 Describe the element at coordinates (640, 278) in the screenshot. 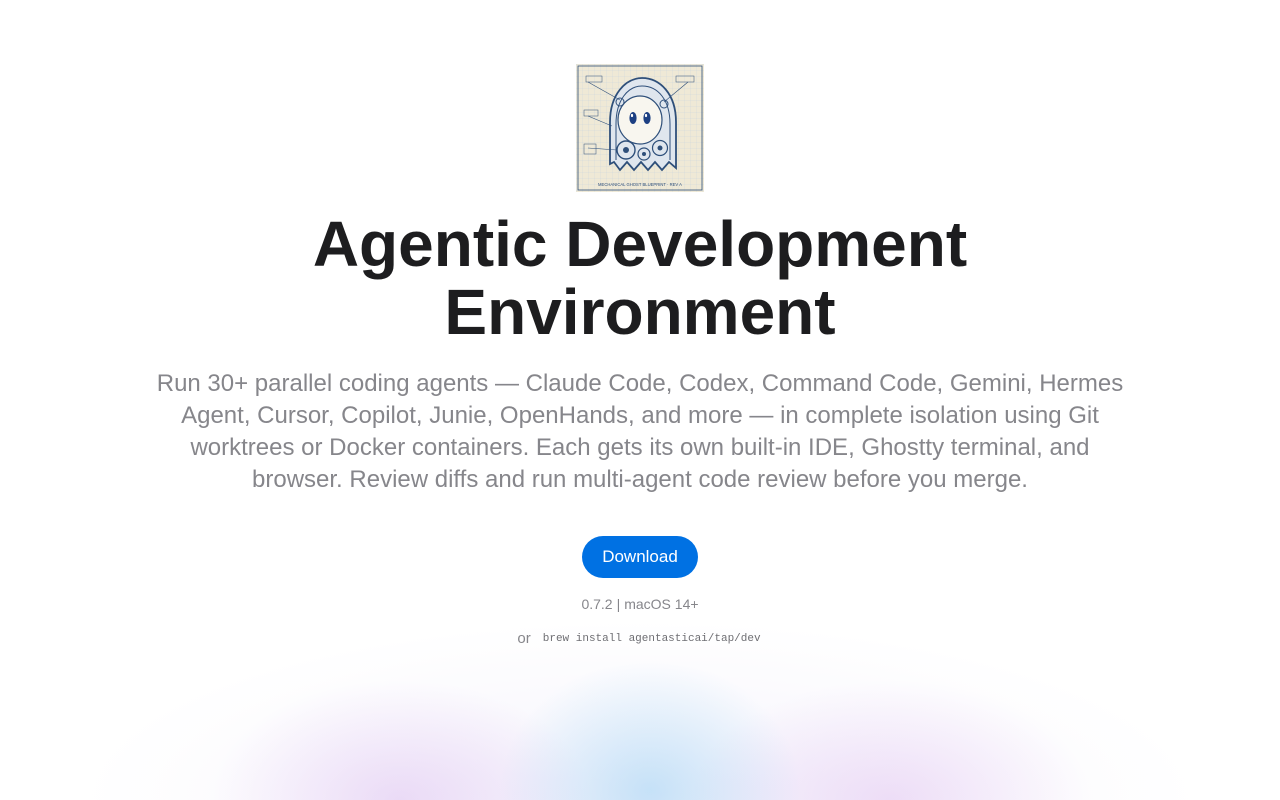

I see `page-title: Agentic Development Environment` at that location.